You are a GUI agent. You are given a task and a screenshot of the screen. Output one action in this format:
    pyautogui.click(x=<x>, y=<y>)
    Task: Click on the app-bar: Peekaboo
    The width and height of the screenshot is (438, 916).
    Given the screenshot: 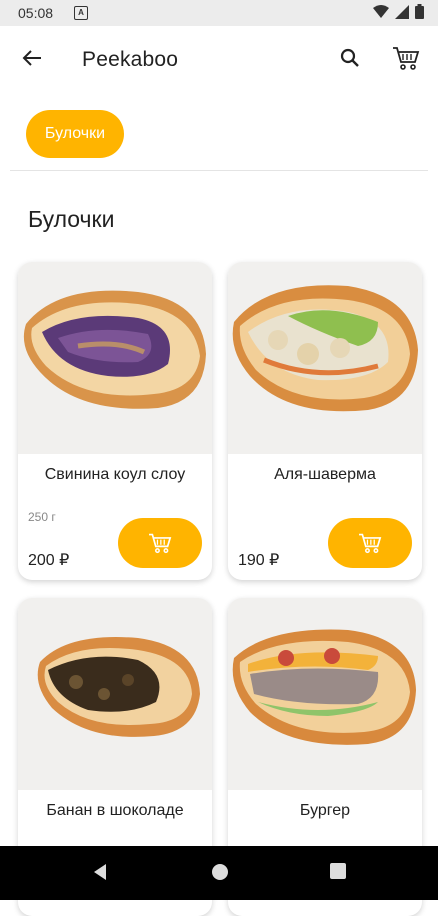 What is the action you would take?
    pyautogui.click(x=219, y=60)
    